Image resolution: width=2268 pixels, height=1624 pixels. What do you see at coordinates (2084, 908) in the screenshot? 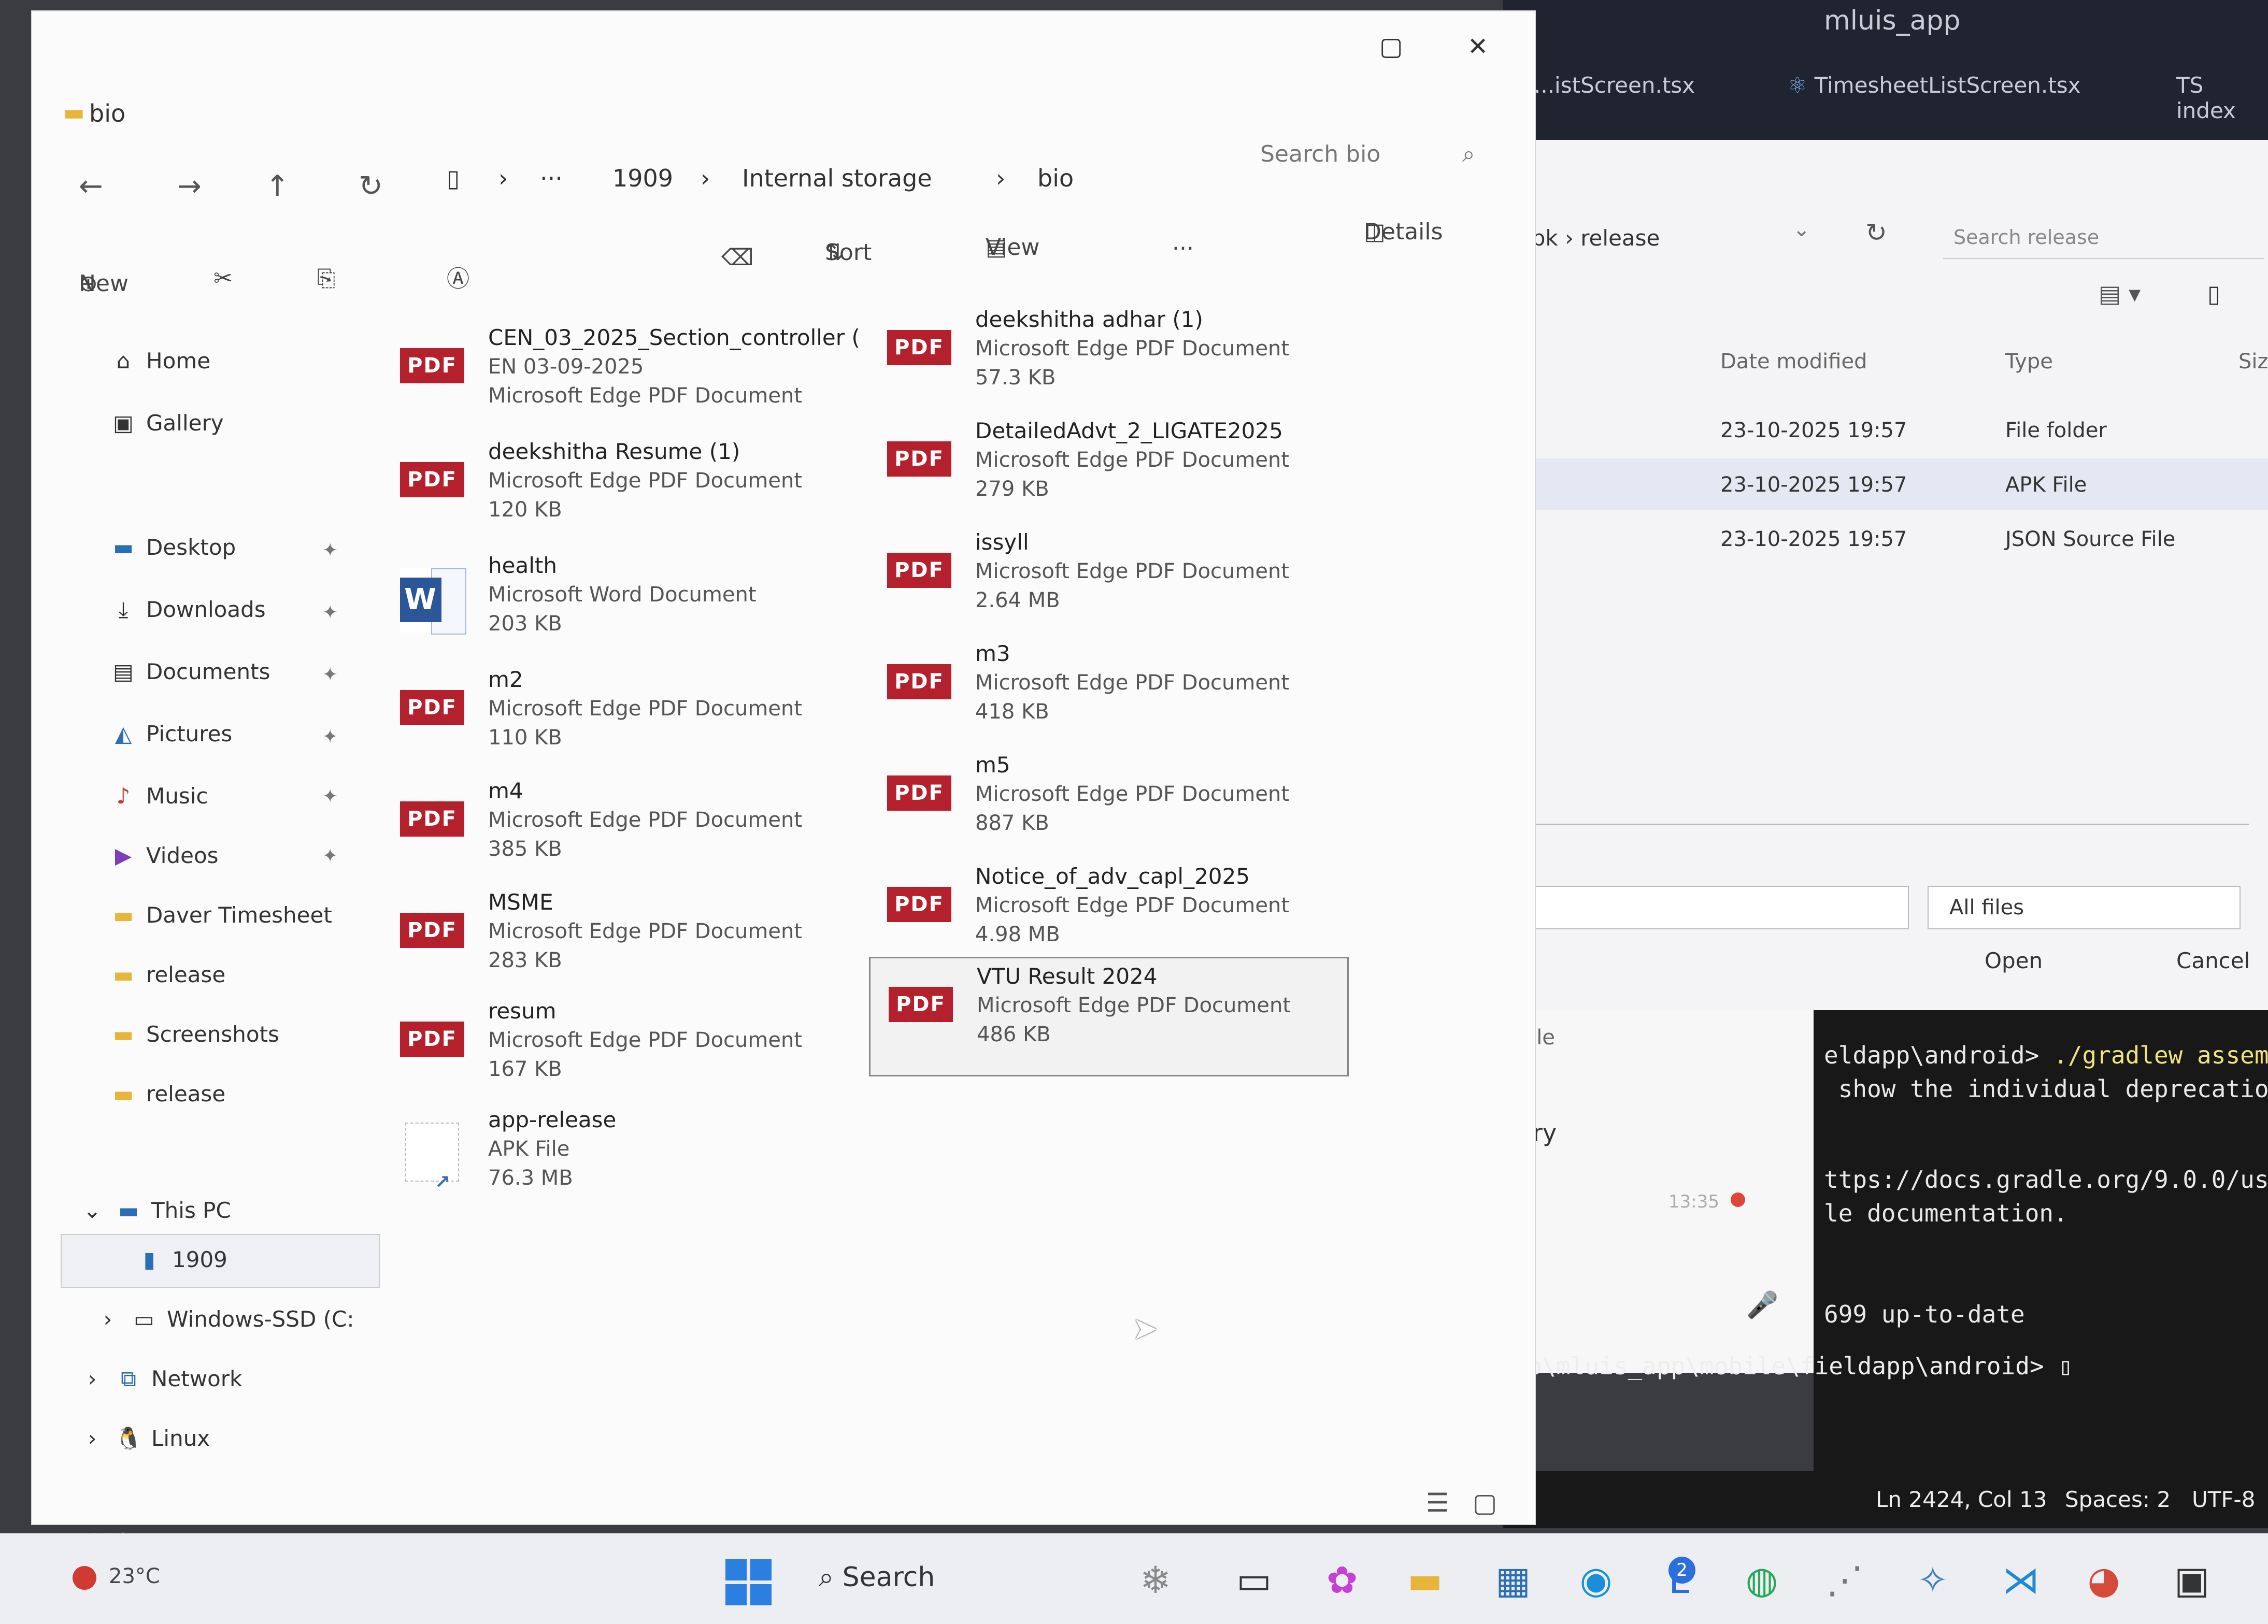
I see `file-type-select: All files` at bounding box center [2084, 908].